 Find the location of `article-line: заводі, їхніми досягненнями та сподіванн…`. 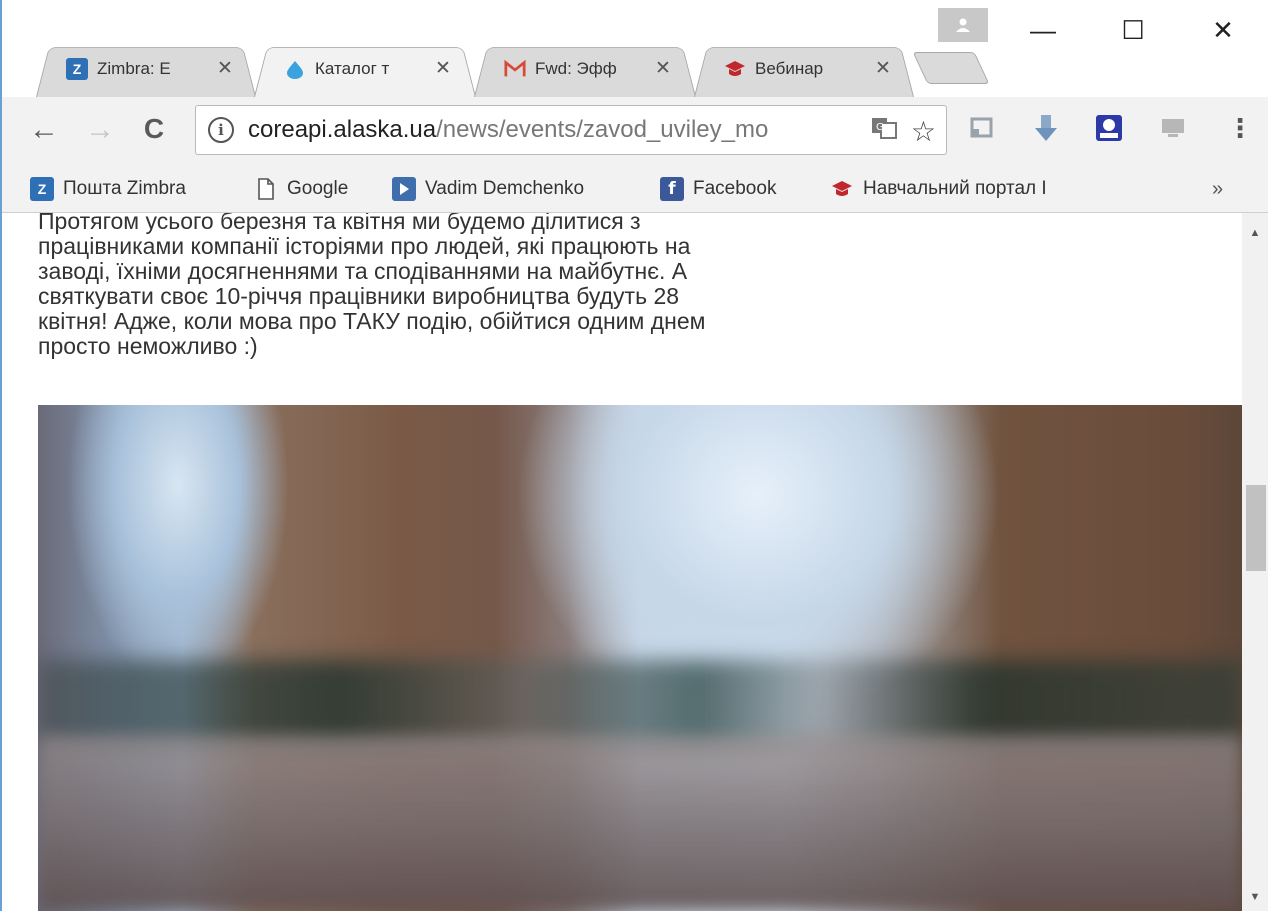

article-line: заводі, їхніми досягненнями та сподіванн… is located at coordinates (363, 271).